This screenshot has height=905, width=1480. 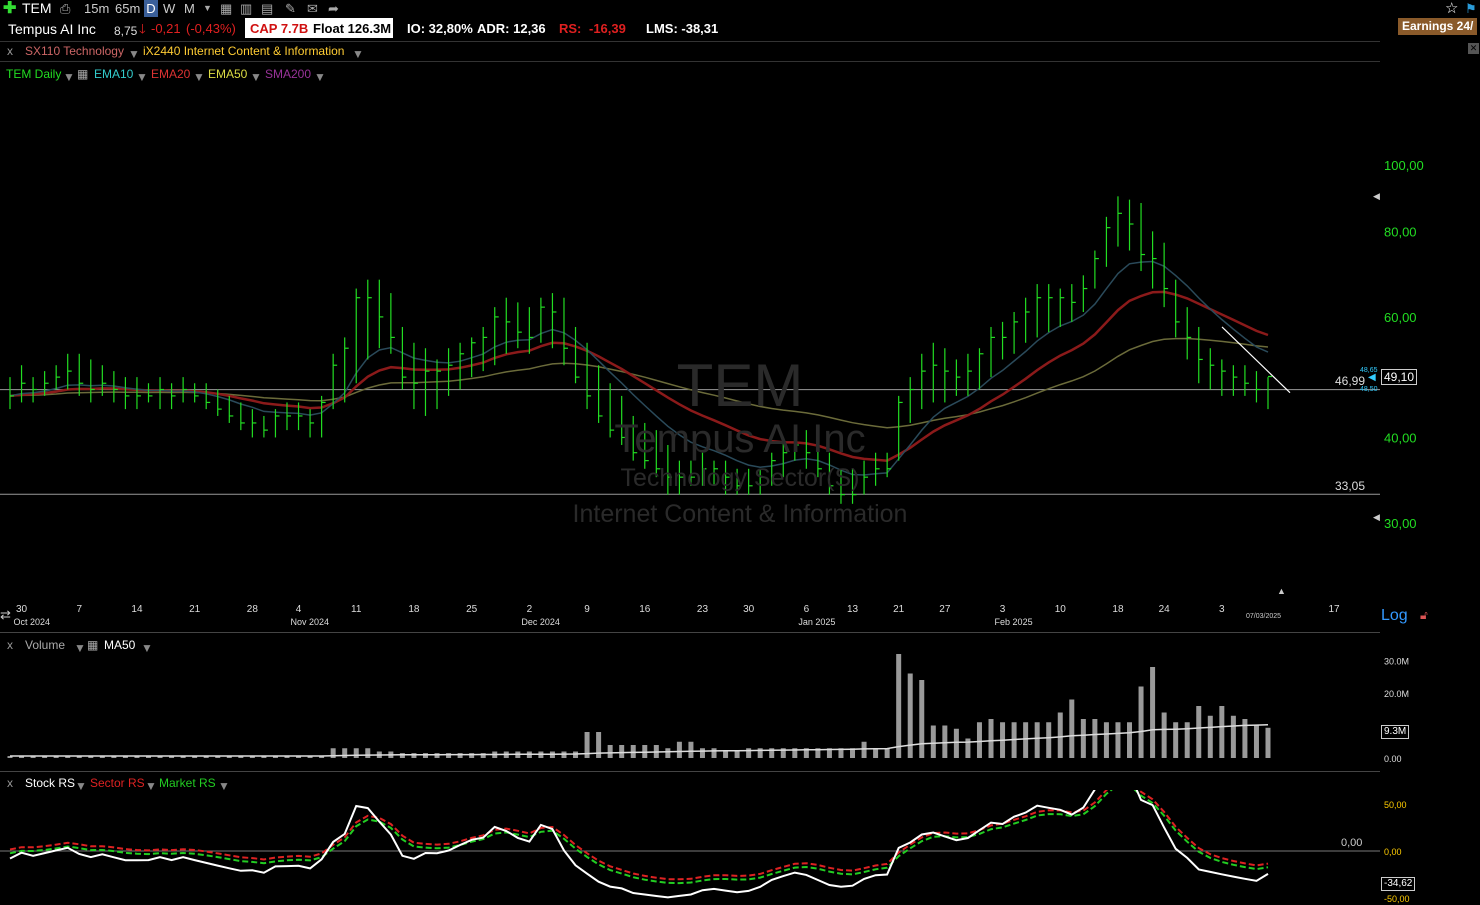 What do you see at coordinates (639, 383) in the screenshot?
I see `ema50-line` at bounding box center [639, 383].